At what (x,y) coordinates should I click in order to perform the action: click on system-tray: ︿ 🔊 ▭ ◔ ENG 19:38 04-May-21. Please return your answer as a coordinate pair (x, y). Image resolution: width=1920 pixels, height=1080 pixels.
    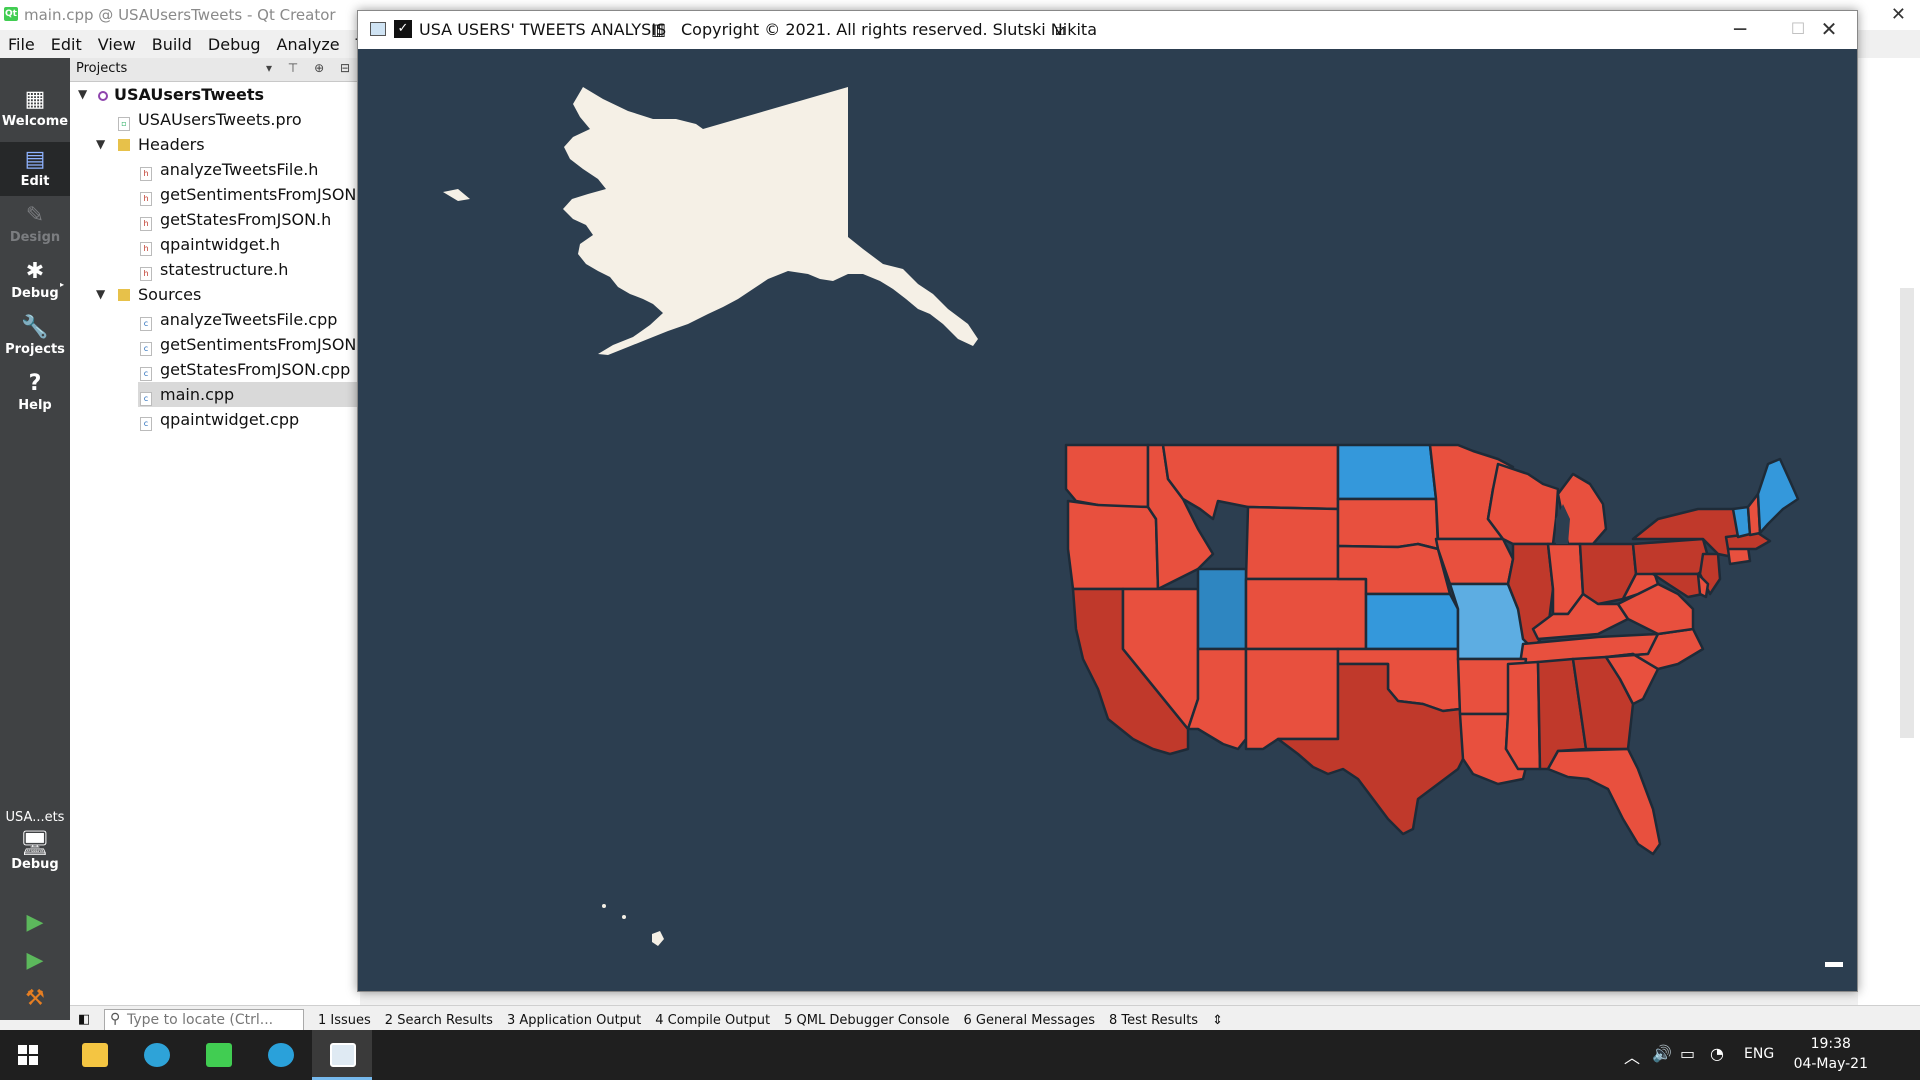
    Looking at the image, I should click on (1770, 1055).